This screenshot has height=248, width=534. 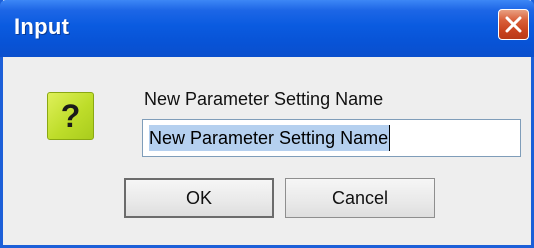 I want to click on window-title: Input, so click(x=42, y=26).